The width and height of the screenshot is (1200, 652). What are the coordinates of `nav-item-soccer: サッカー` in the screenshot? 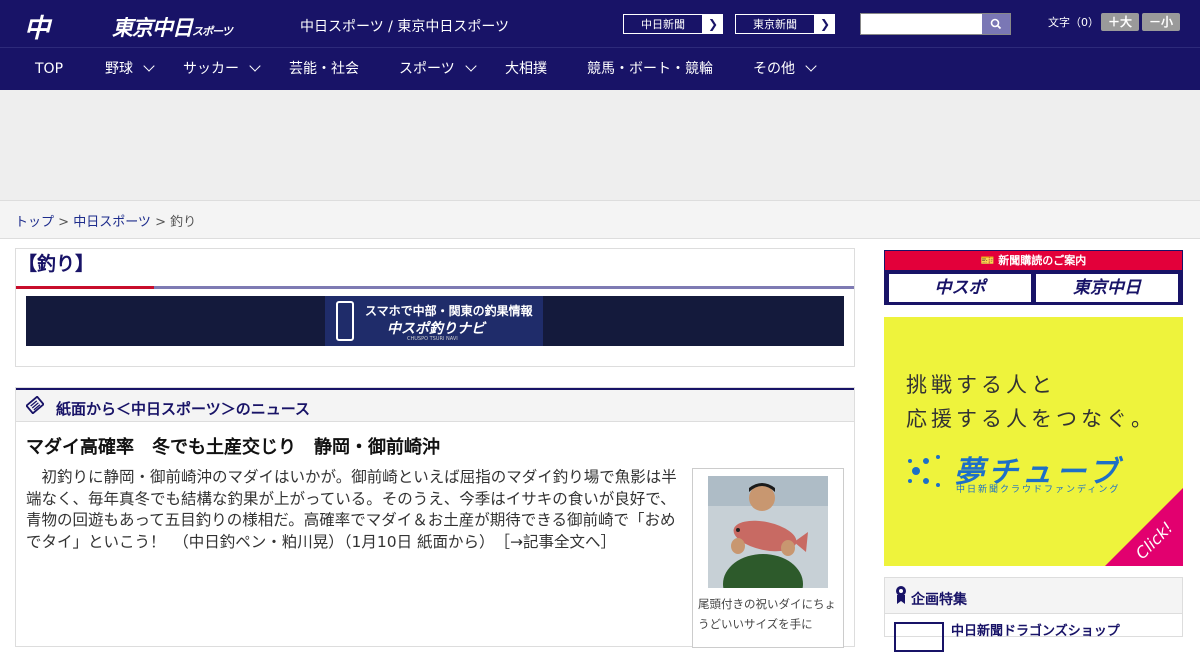 It's located at (222, 69).